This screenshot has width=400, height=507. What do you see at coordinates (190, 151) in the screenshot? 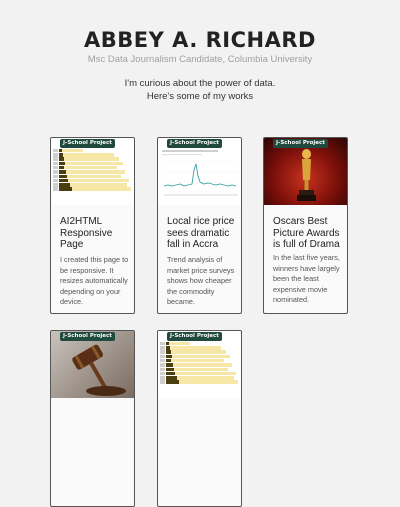
I see `thumbnail-chart-title-line` at bounding box center [190, 151].